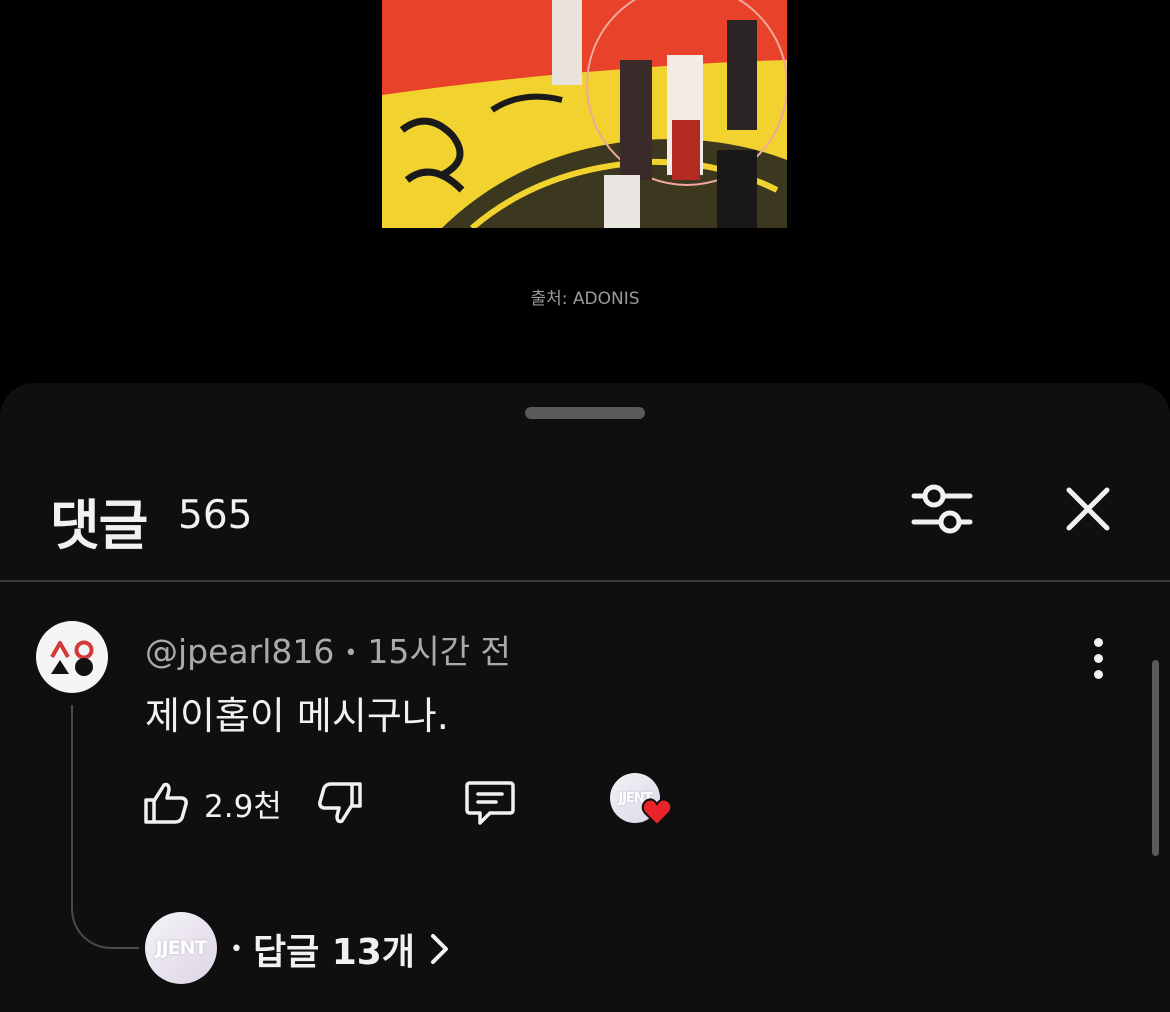 The width and height of the screenshot is (1170, 1012). I want to click on sheet-header: 댓글 565, so click(585, 517).